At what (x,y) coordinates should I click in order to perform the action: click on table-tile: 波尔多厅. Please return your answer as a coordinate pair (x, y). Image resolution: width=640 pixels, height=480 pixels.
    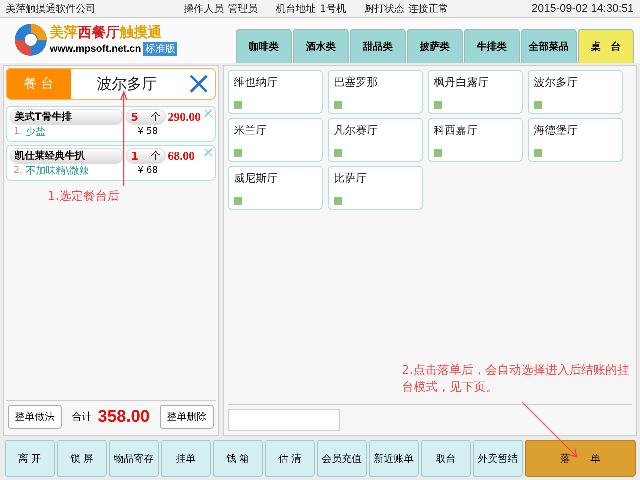
    Looking at the image, I should click on (575, 92).